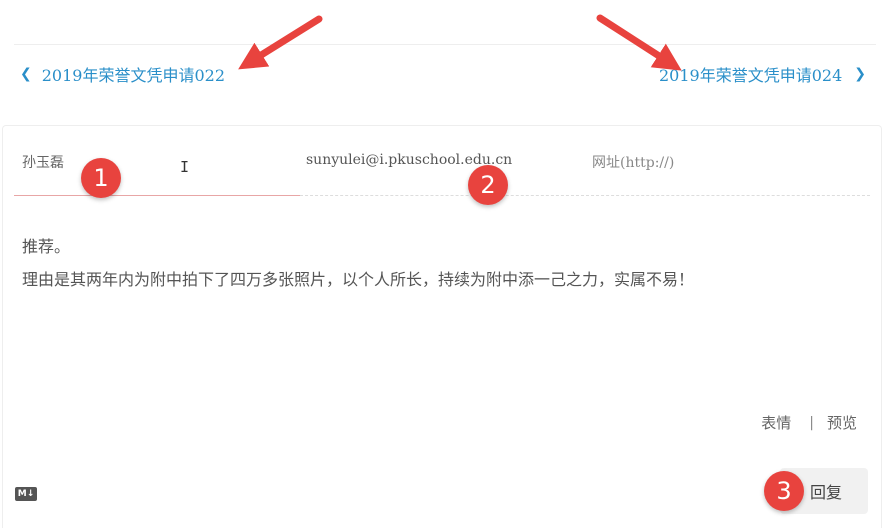  Describe the element at coordinates (639, 42) in the screenshot. I see `annotation-arrow-right` at that location.